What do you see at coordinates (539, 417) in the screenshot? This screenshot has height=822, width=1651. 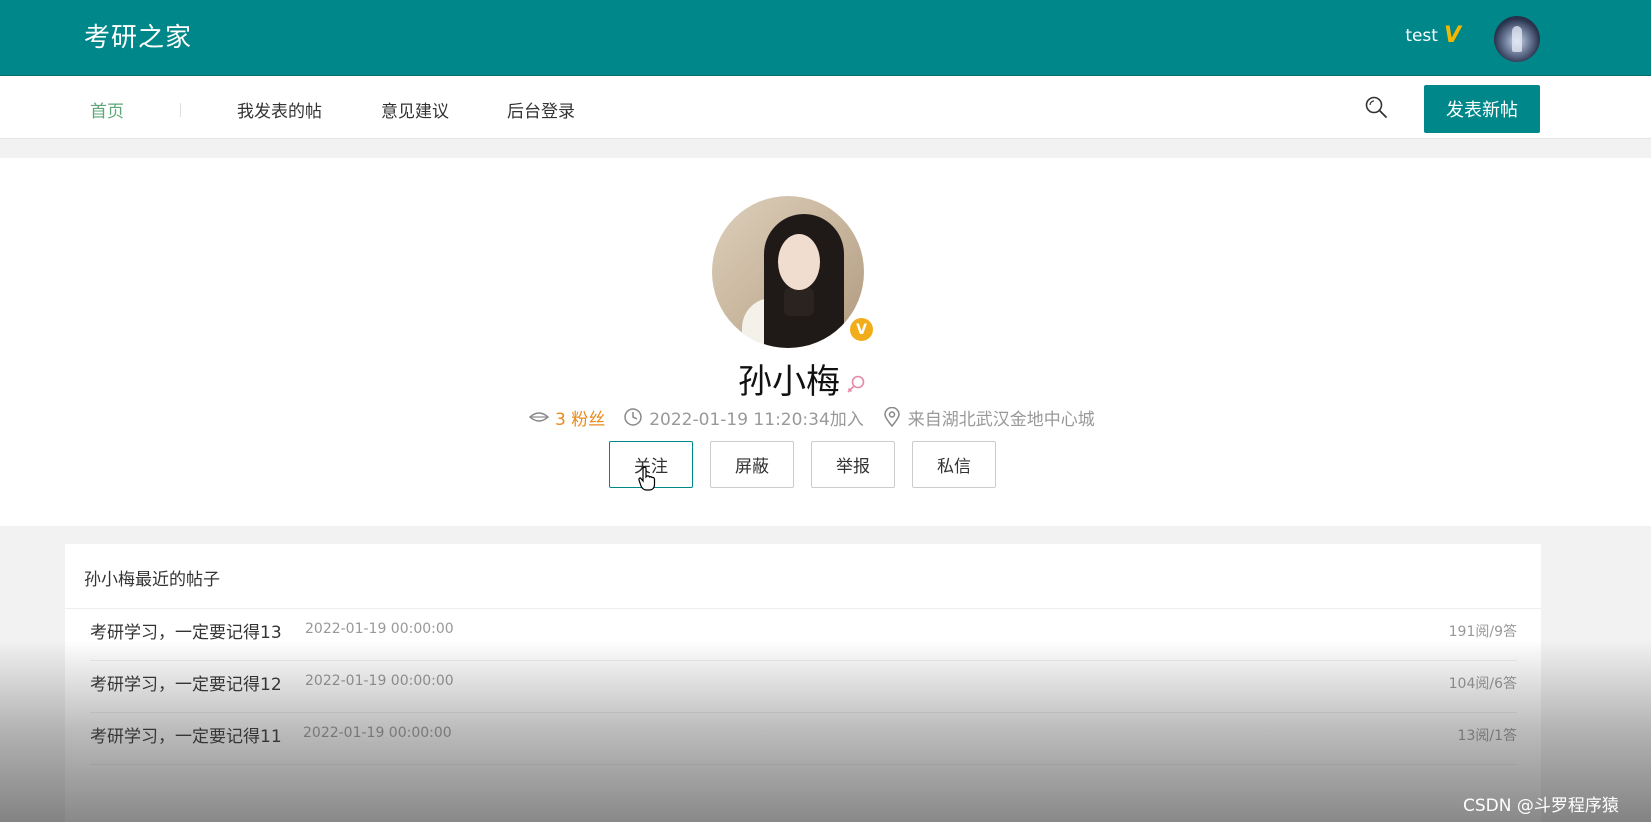 I see `eye-icon` at bounding box center [539, 417].